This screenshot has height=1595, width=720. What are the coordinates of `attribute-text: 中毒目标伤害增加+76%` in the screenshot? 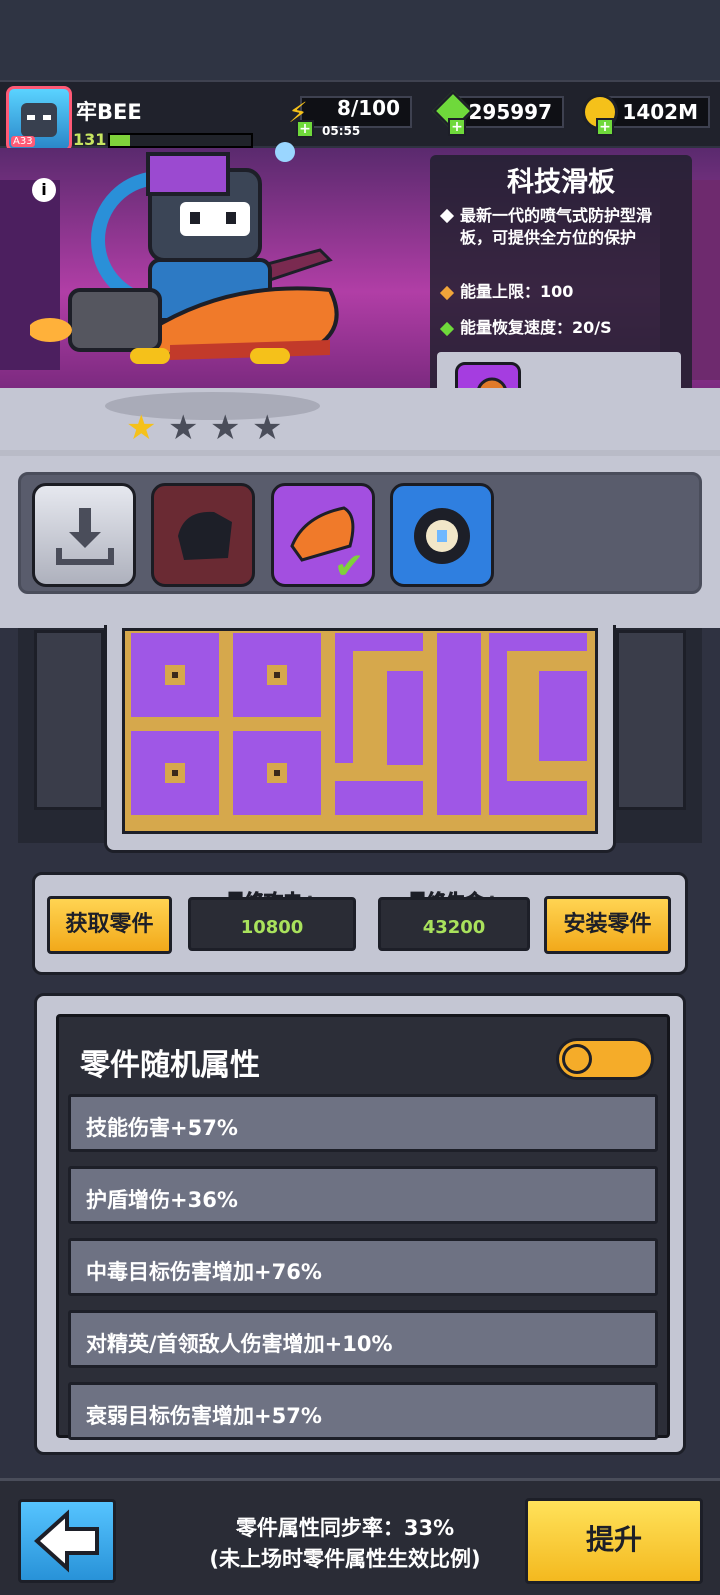 It's located at (204, 1272).